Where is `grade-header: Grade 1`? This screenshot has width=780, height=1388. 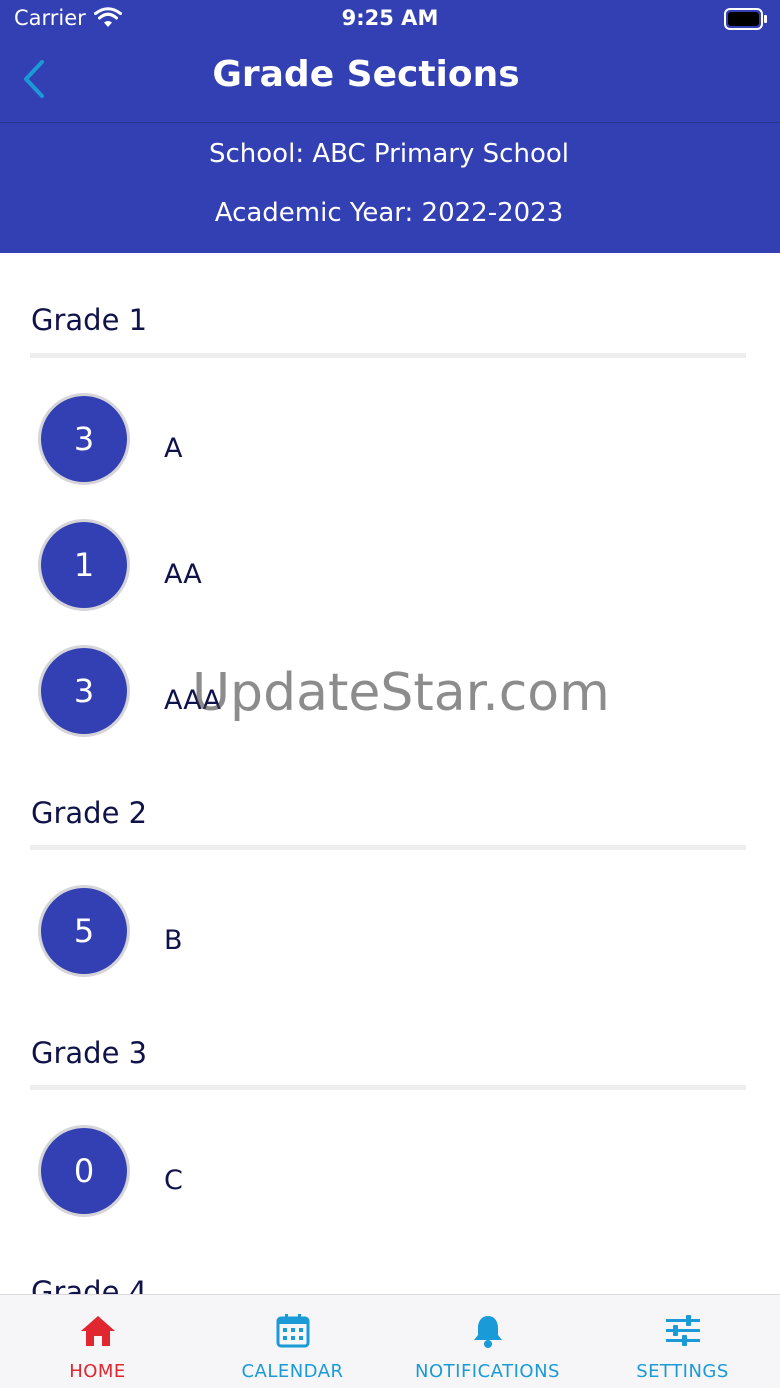
grade-header: Grade 1 is located at coordinates (89, 320).